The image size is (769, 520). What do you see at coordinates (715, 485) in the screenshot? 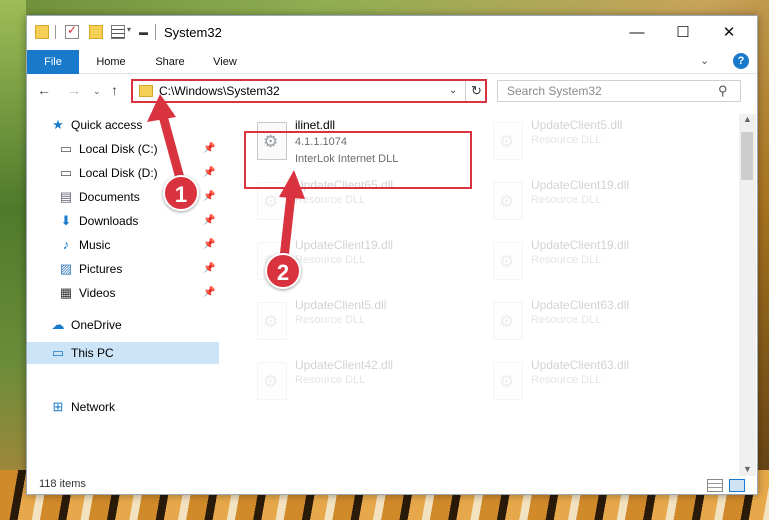
I see `details-view-icon` at bounding box center [715, 485].